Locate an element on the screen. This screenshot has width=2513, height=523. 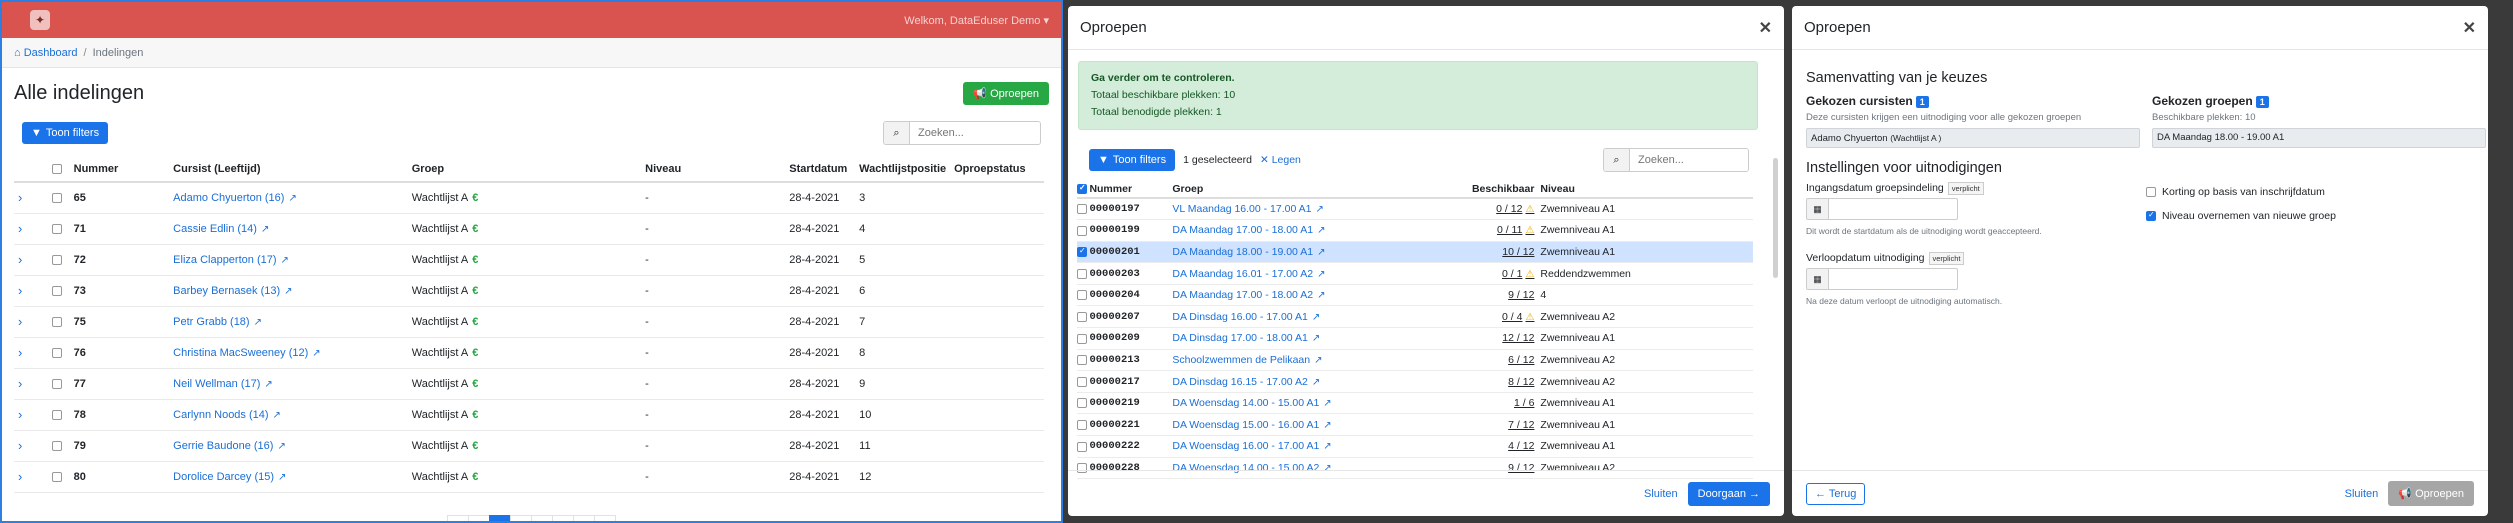
discount-checkbox is located at coordinates (2151, 192).